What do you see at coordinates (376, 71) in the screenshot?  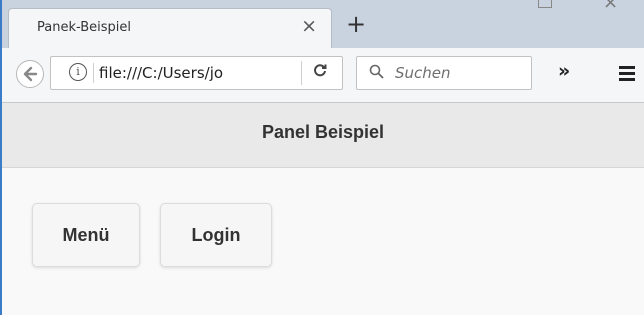 I see `search-icon` at bounding box center [376, 71].